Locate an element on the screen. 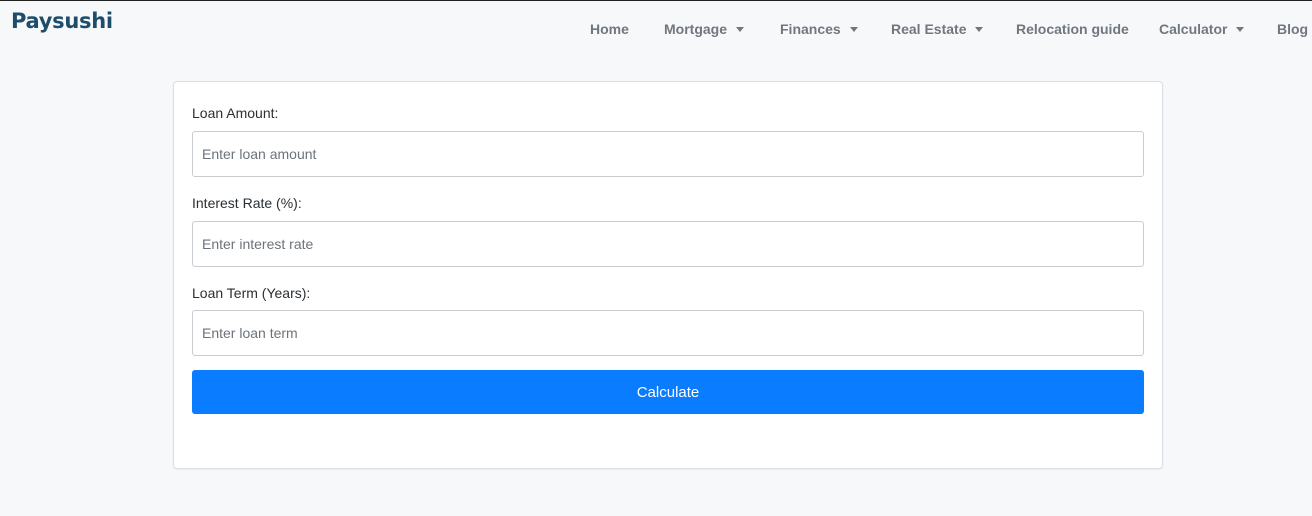 This screenshot has height=516, width=1312. nav-item-blog: Blog is located at coordinates (1292, 29).